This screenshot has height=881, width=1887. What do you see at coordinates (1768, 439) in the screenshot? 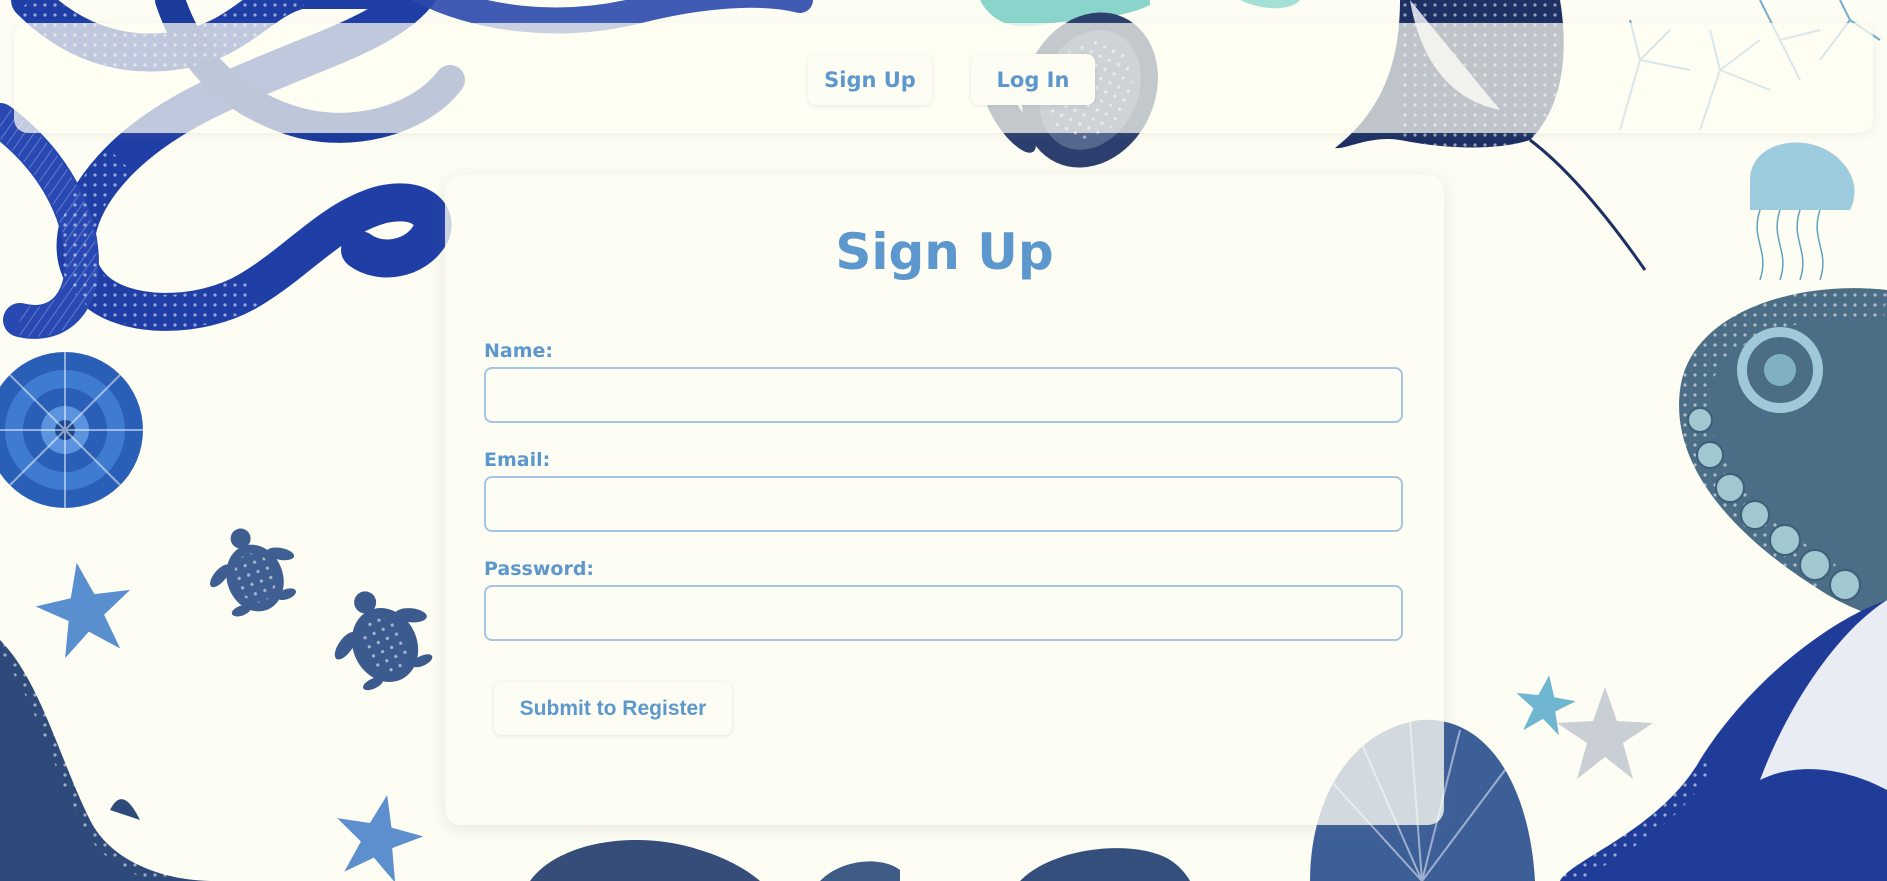
I see `tentacle-illustration` at bounding box center [1768, 439].